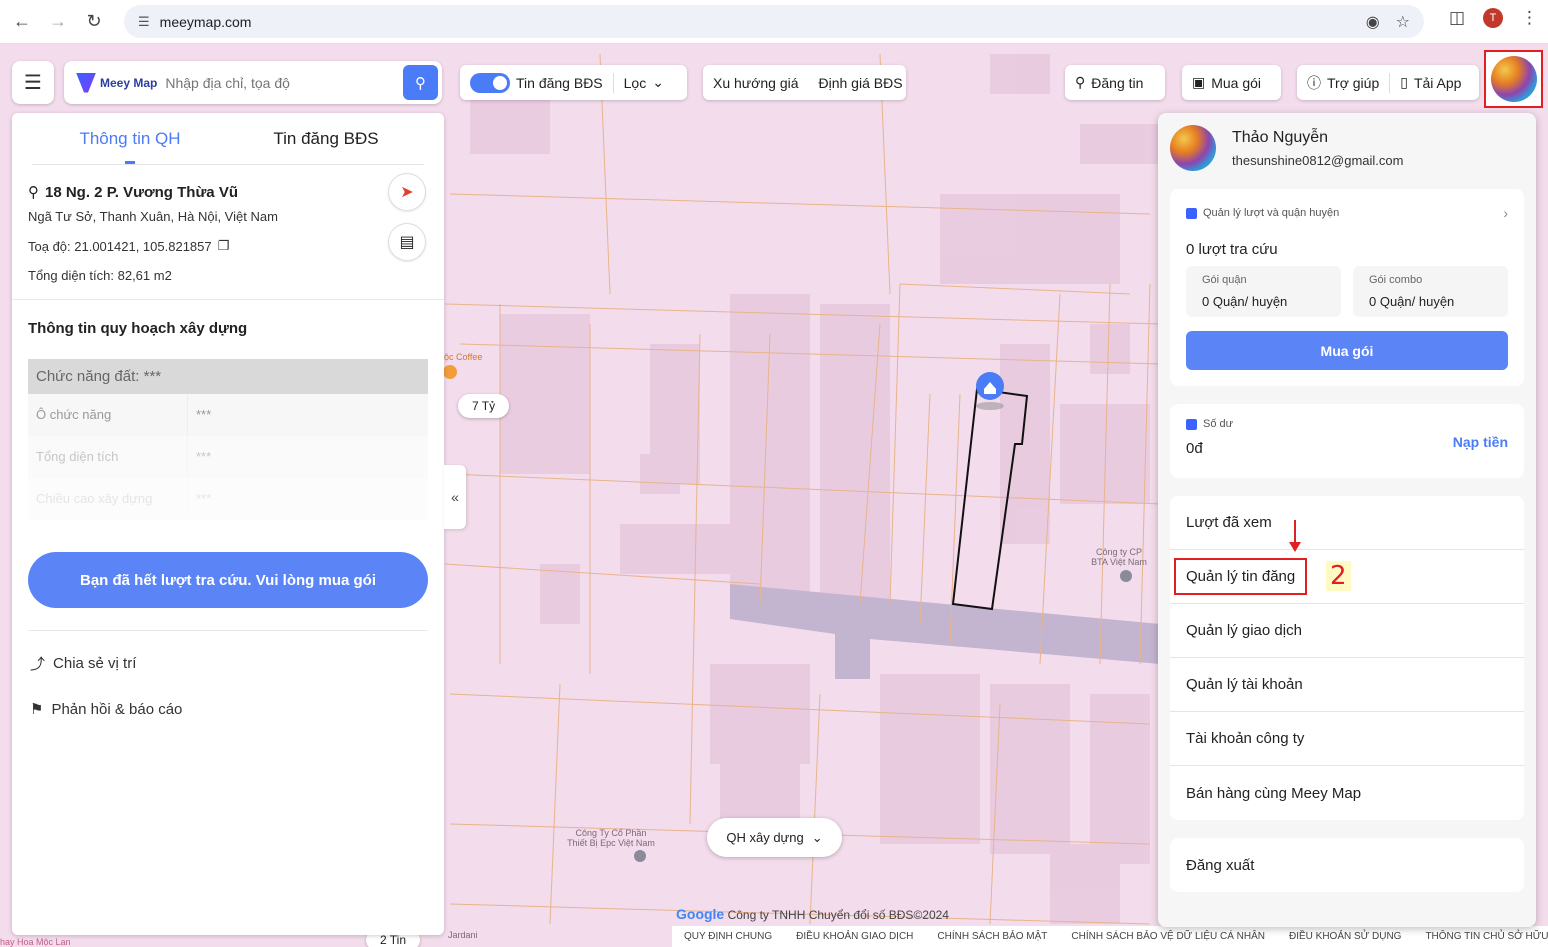 This screenshot has height=947, width=1548. I want to click on copy-icon: ❐, so click(224, 246).